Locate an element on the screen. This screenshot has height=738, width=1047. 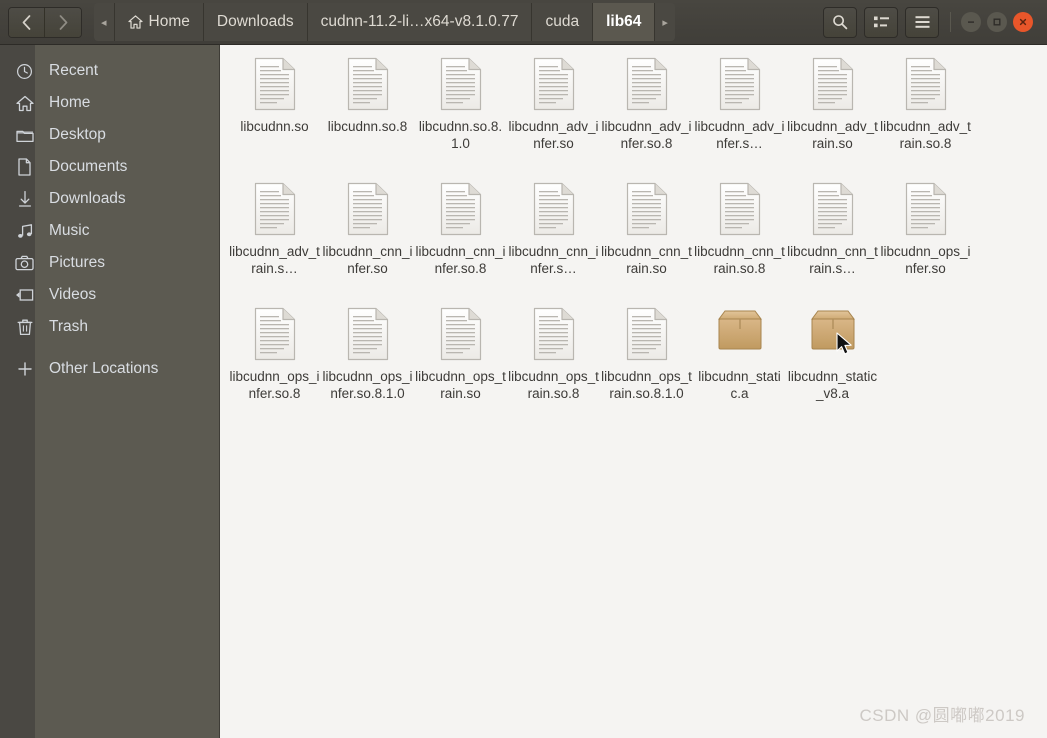
breadcrumb-item-downloads: Downloads is located at coordinates (255, 22).